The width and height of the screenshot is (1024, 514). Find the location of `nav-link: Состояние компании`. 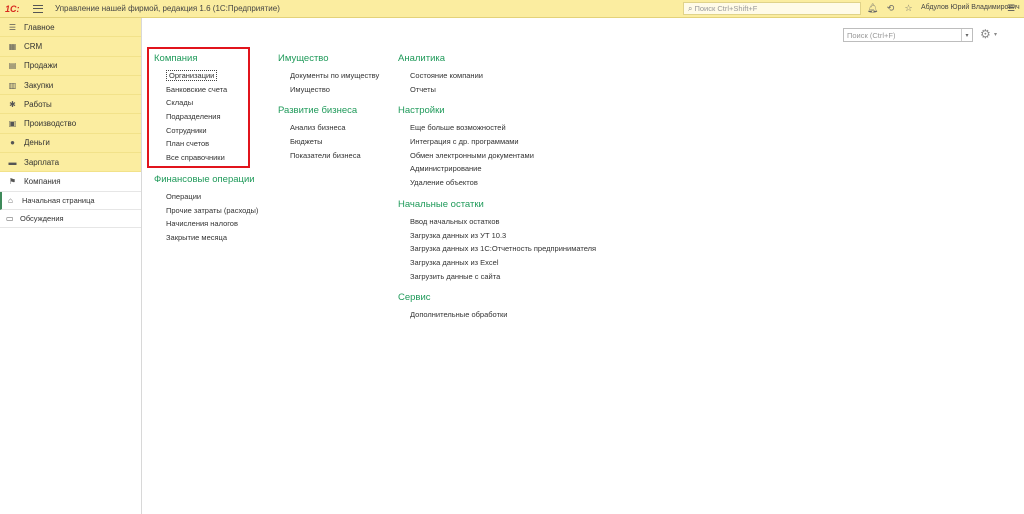

nav-link: Состояние компании is located at coordinates (497, 76).